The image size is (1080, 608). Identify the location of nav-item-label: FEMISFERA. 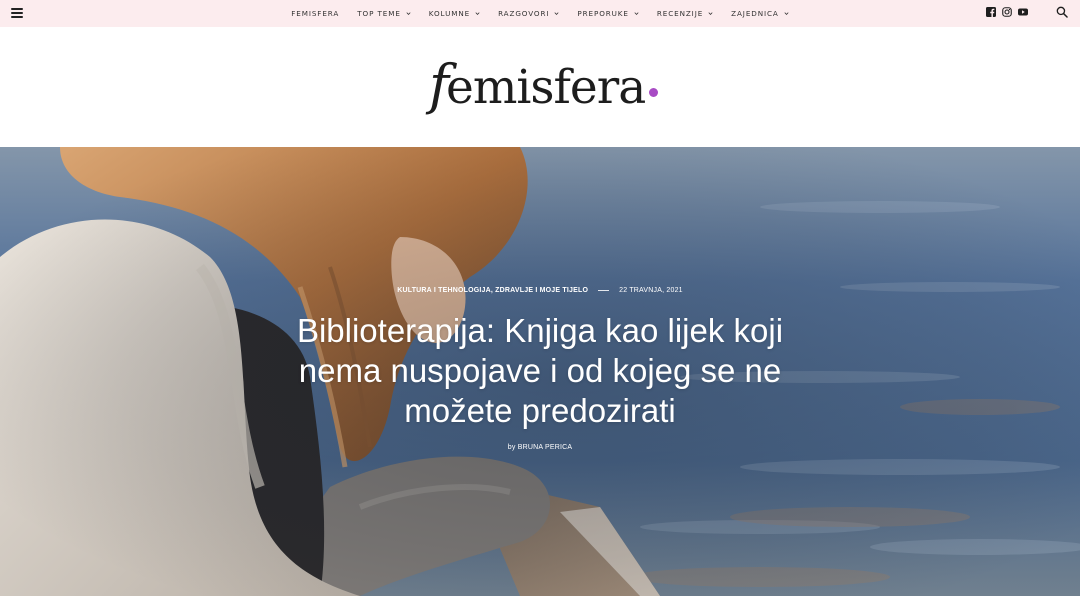
(315, 13).